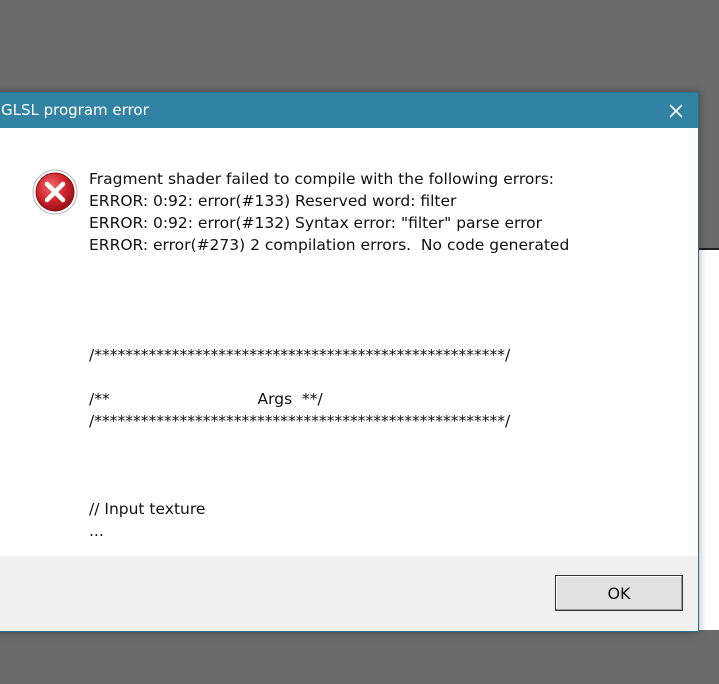 This screenshot has height=684, width=719. What do you see at coordinates (619, 593) in the screenshot?
I see `ok-button: OK` at bounding box center [619, 593].